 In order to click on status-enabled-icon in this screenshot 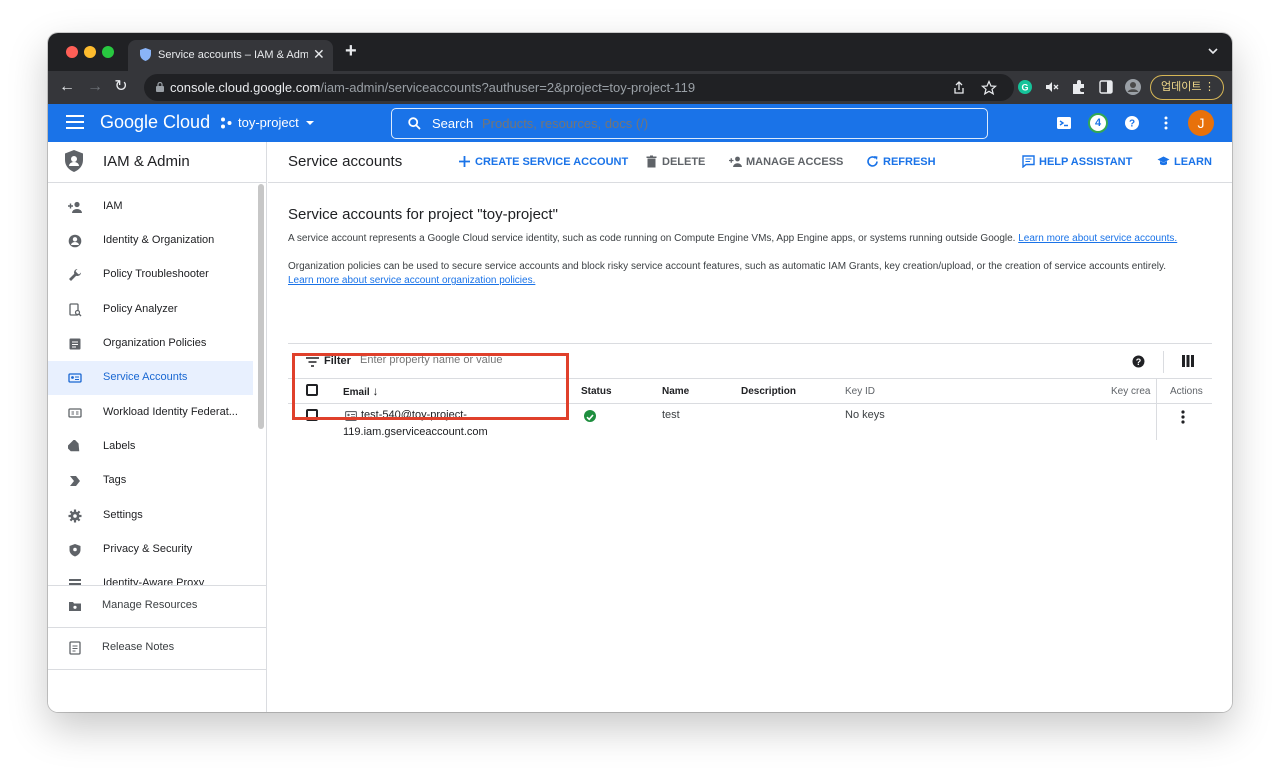, I will do `click(590, 416)`.